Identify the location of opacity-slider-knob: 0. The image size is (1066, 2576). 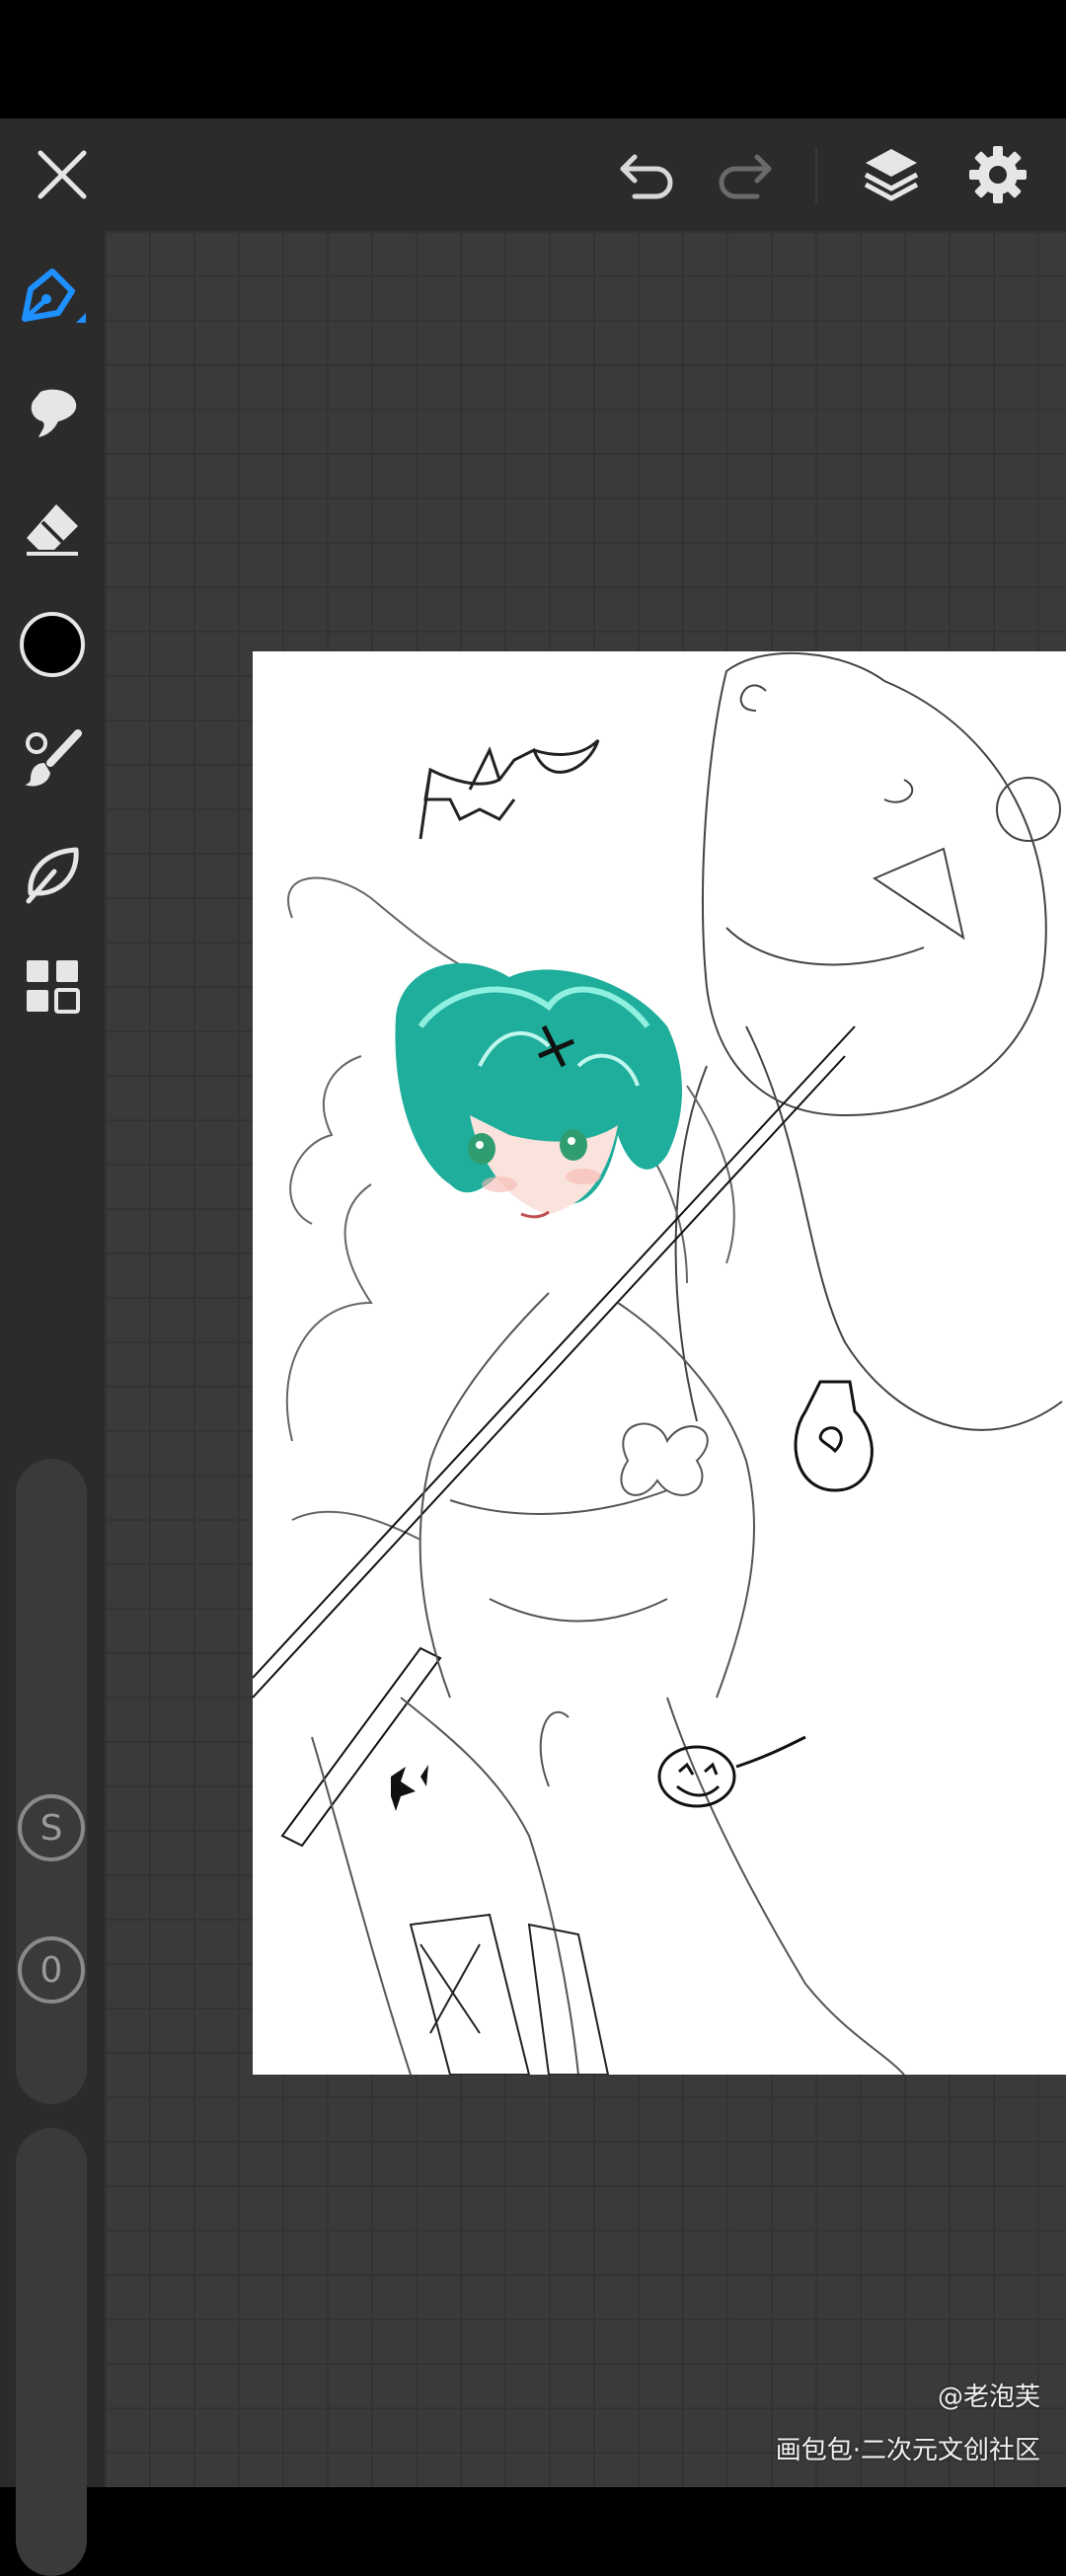
(51, 1970).